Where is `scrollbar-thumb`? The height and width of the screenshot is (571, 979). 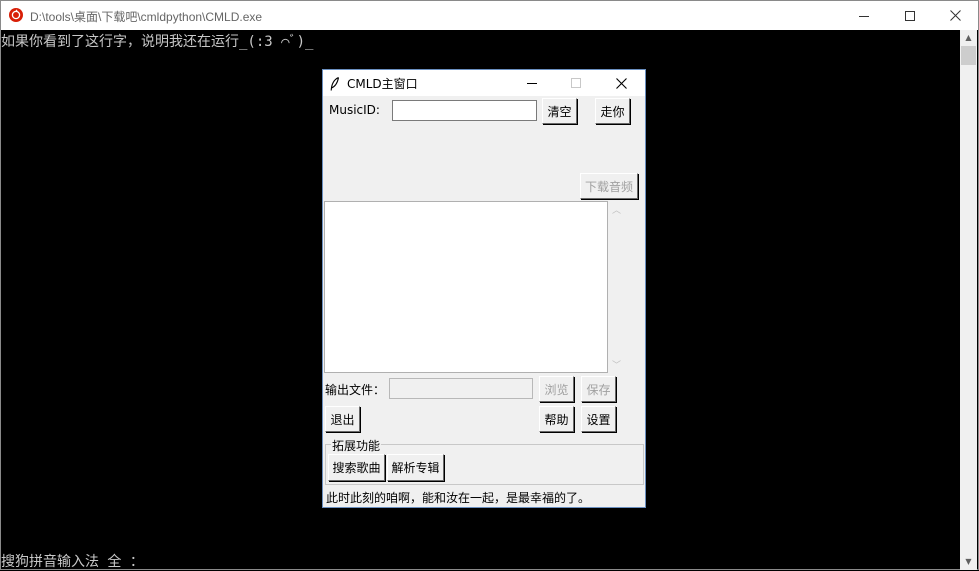 scrollbar-thumb is located at coordinates (968, 55).